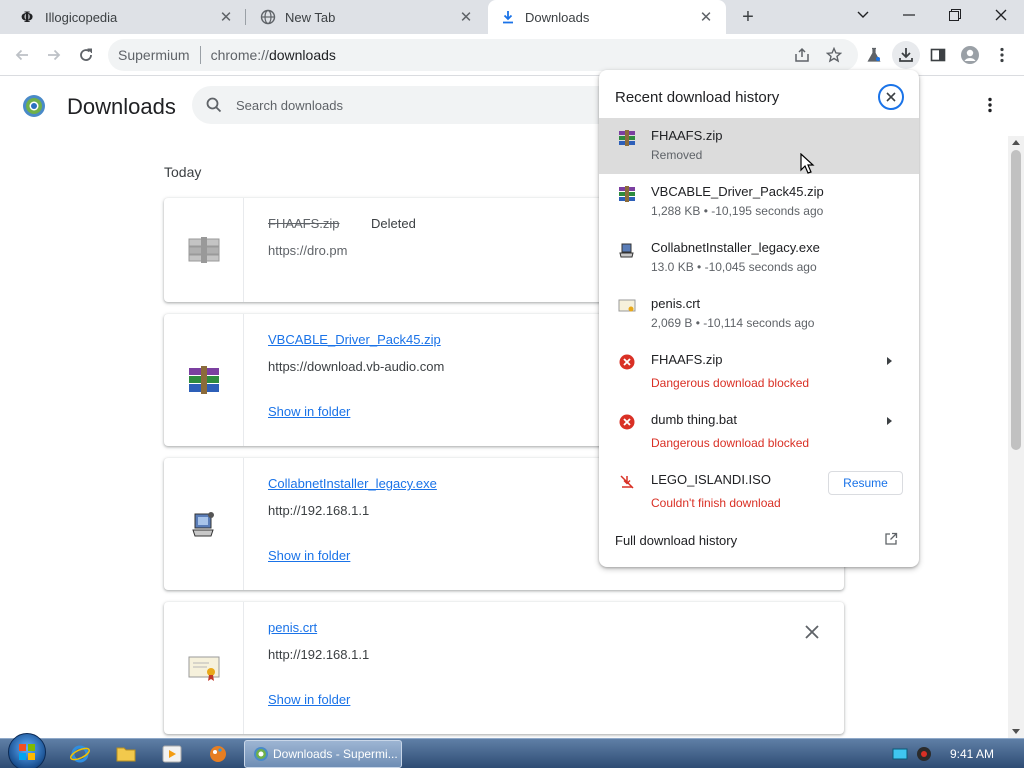  Describe the element at coordinates (121, 106) in the screenshot. I see `page-title: Downloads` at that location.